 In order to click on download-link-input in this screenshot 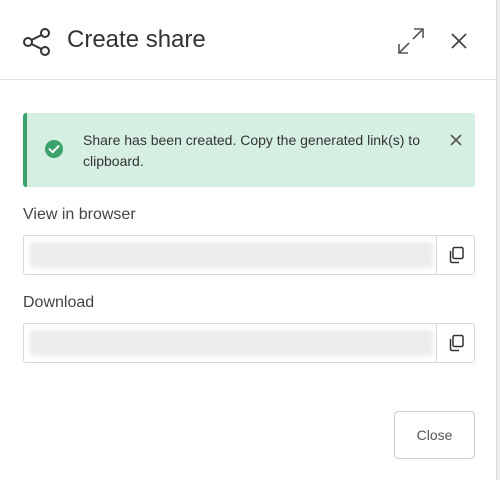, I will do `click(229, 343)`.